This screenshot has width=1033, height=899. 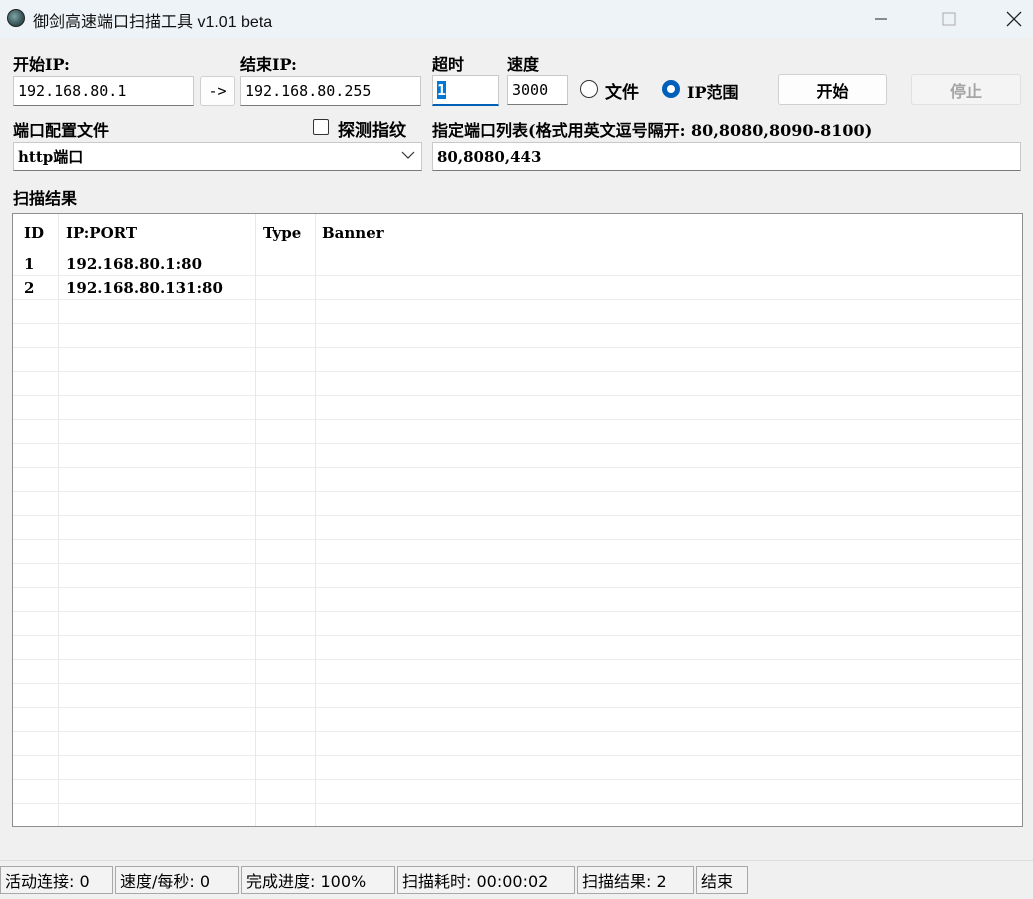 What do you see at coordinates (353, 233) in the screenshot?
I see `column-header-banner: Banner` at bounding box center [353, 233].